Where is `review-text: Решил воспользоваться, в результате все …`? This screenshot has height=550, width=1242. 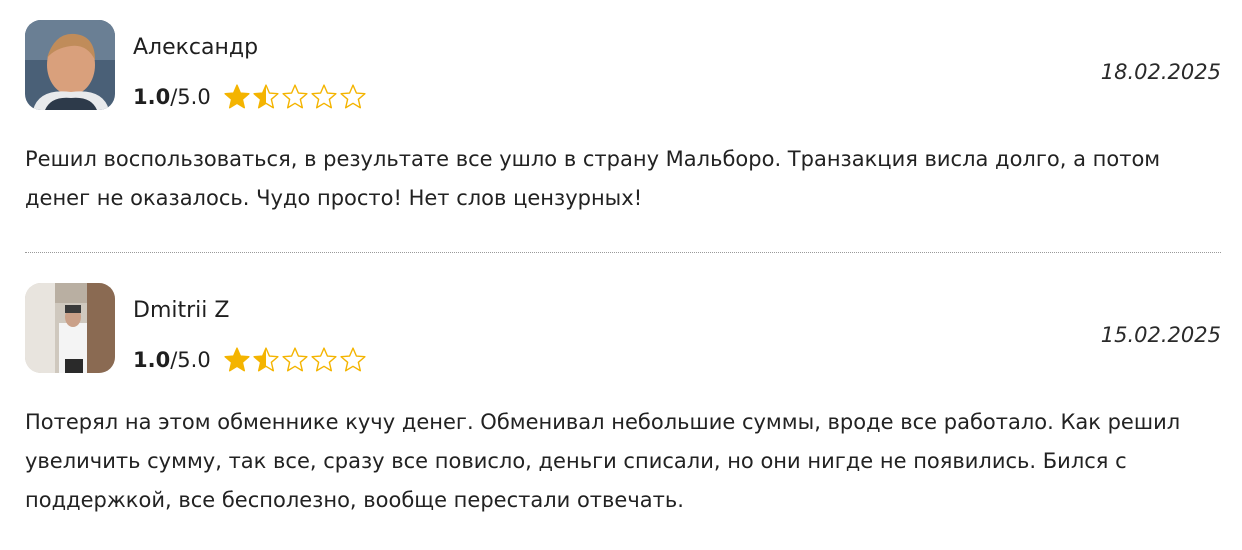 review-text: Решил воспользоваться, в результате все … is located at coordinates (593, 178).